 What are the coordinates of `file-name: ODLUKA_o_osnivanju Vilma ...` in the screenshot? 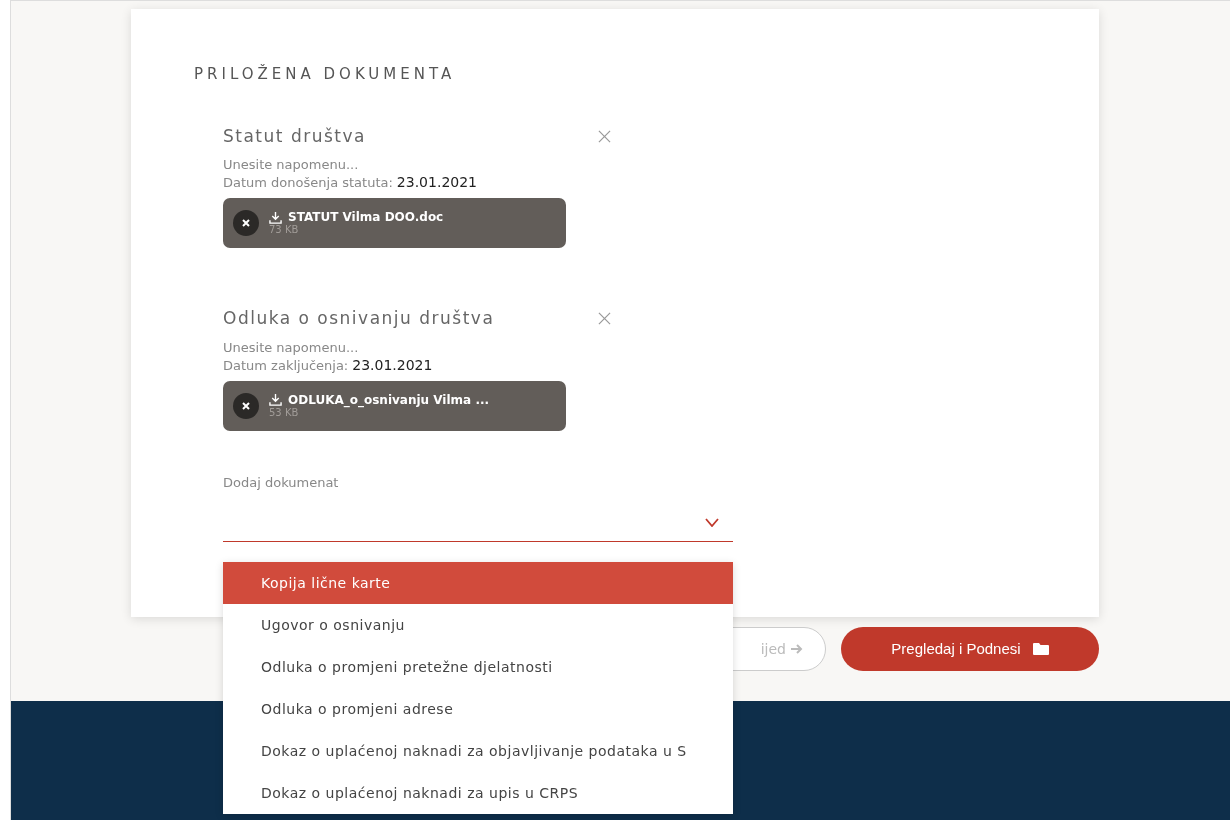 It's located at (389, 399).